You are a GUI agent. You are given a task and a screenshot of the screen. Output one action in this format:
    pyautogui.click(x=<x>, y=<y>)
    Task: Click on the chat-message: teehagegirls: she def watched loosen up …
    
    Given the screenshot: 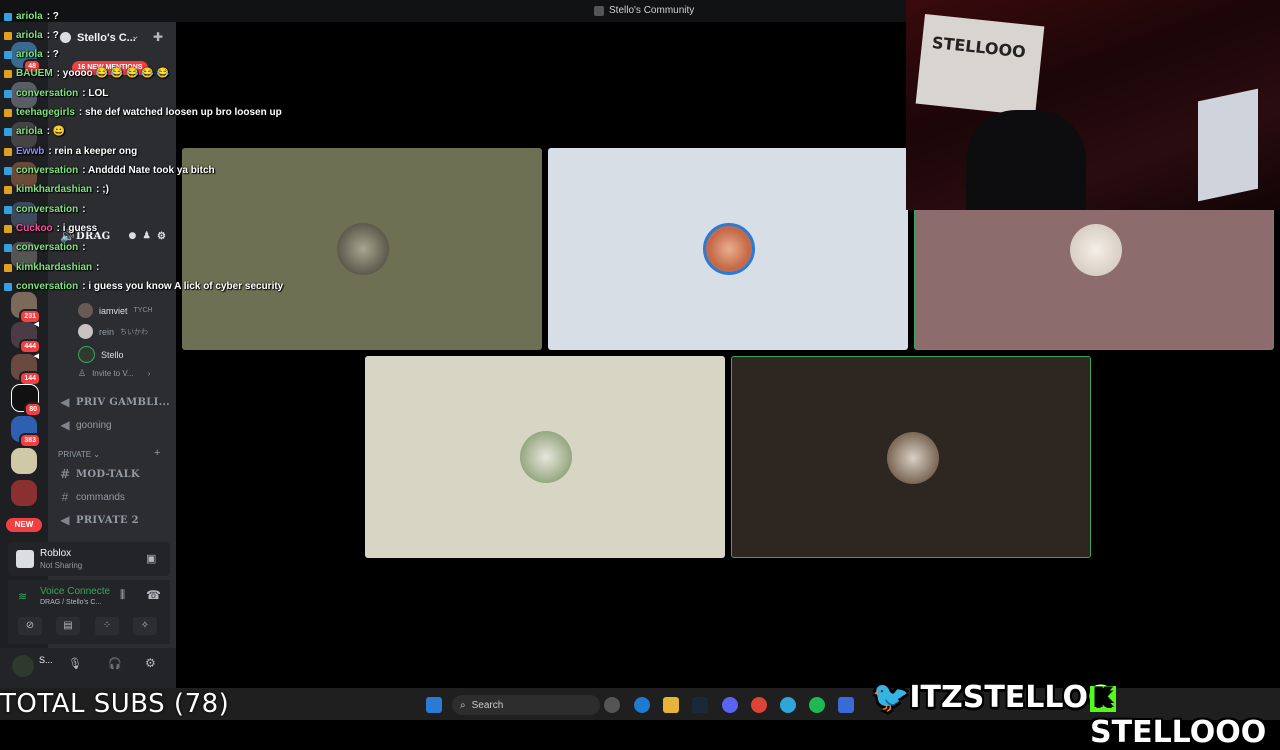 What is the action you would take?
    pyautogui.click(x=143, y=112)
    